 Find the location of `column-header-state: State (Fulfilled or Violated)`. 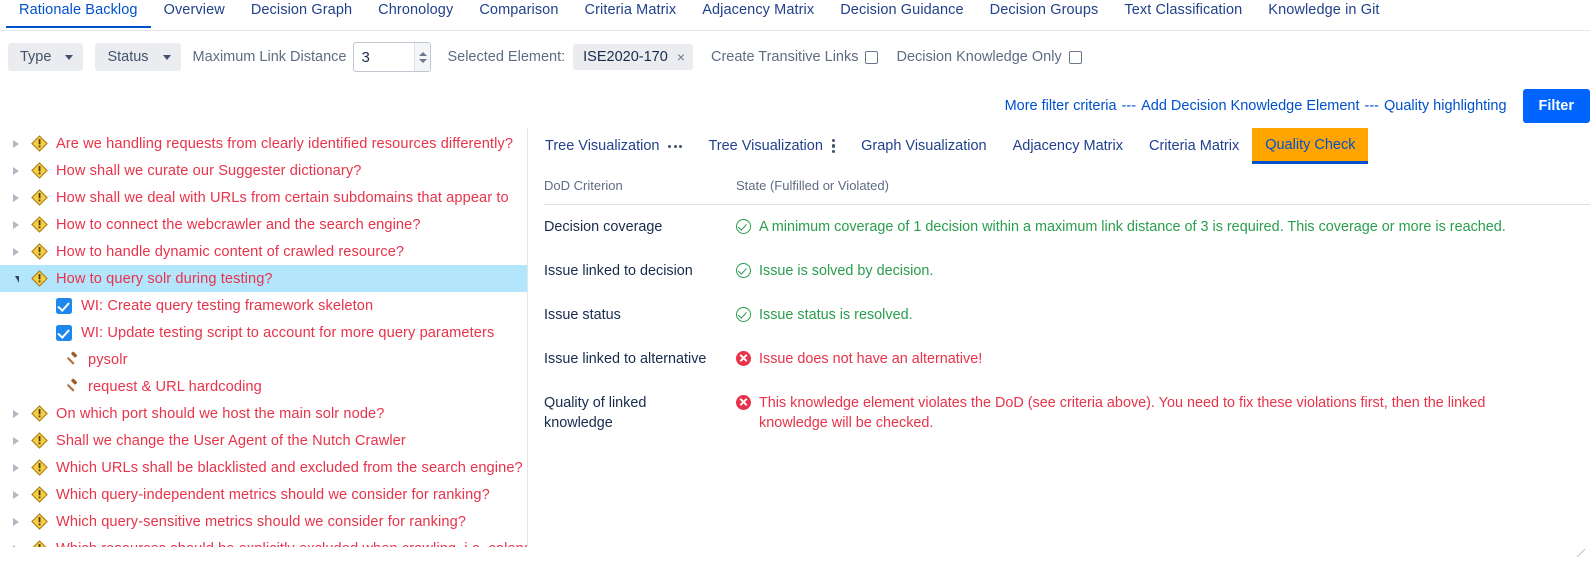

column-header-state: State (Fulfilled or Violated) is located at coordinates (812, 185).